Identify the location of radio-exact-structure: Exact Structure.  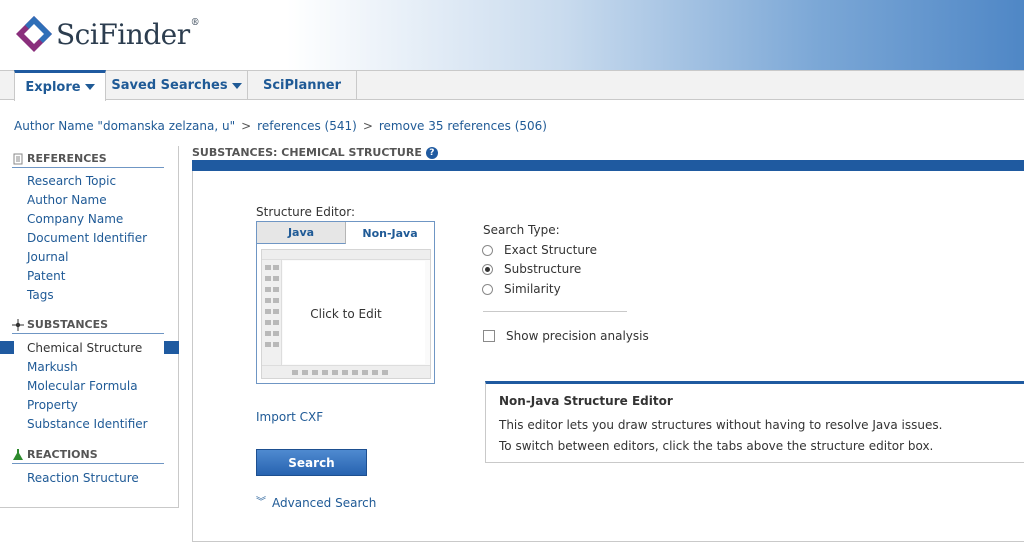
(539, 250).